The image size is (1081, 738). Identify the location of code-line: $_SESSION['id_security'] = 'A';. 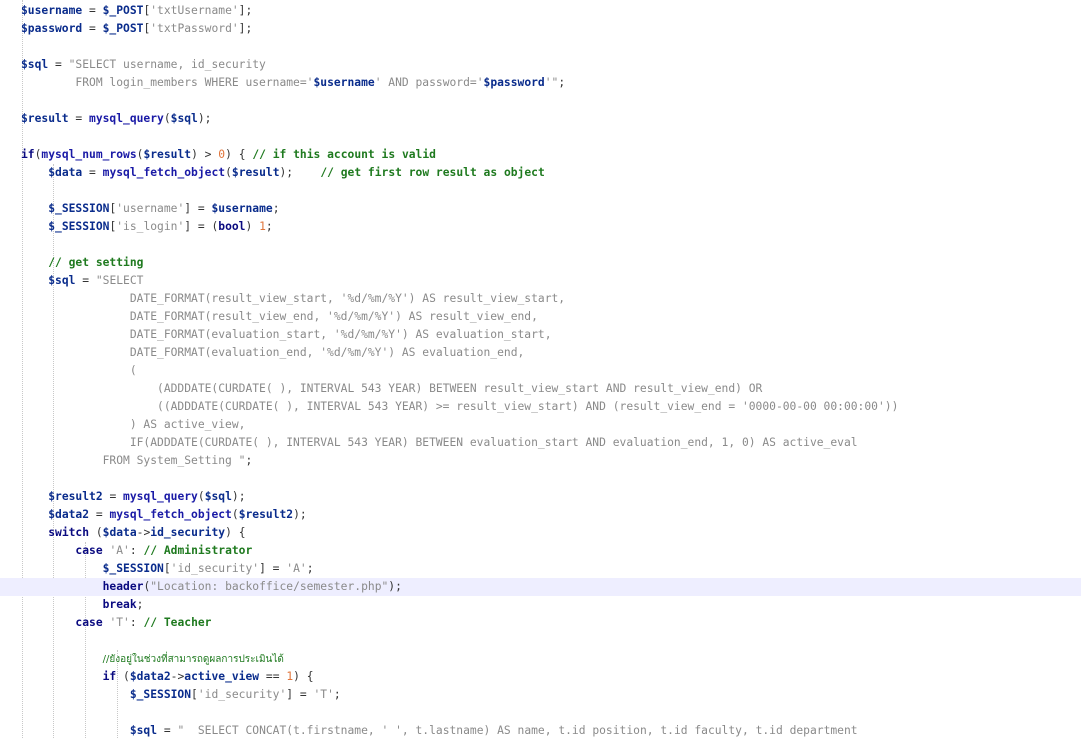
(540, 569).